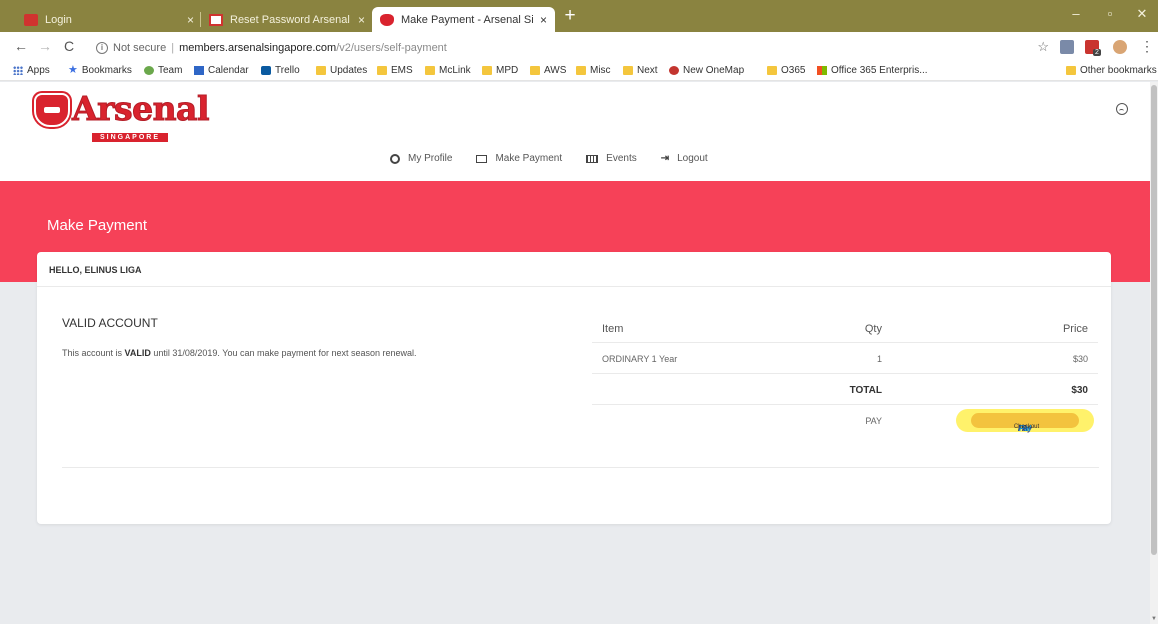 This screenshot has height=624, width=1158. Describe the element at coordinates (221, 70) in the screenshot. I see `bookmark-calendar: Calendar` at that location.